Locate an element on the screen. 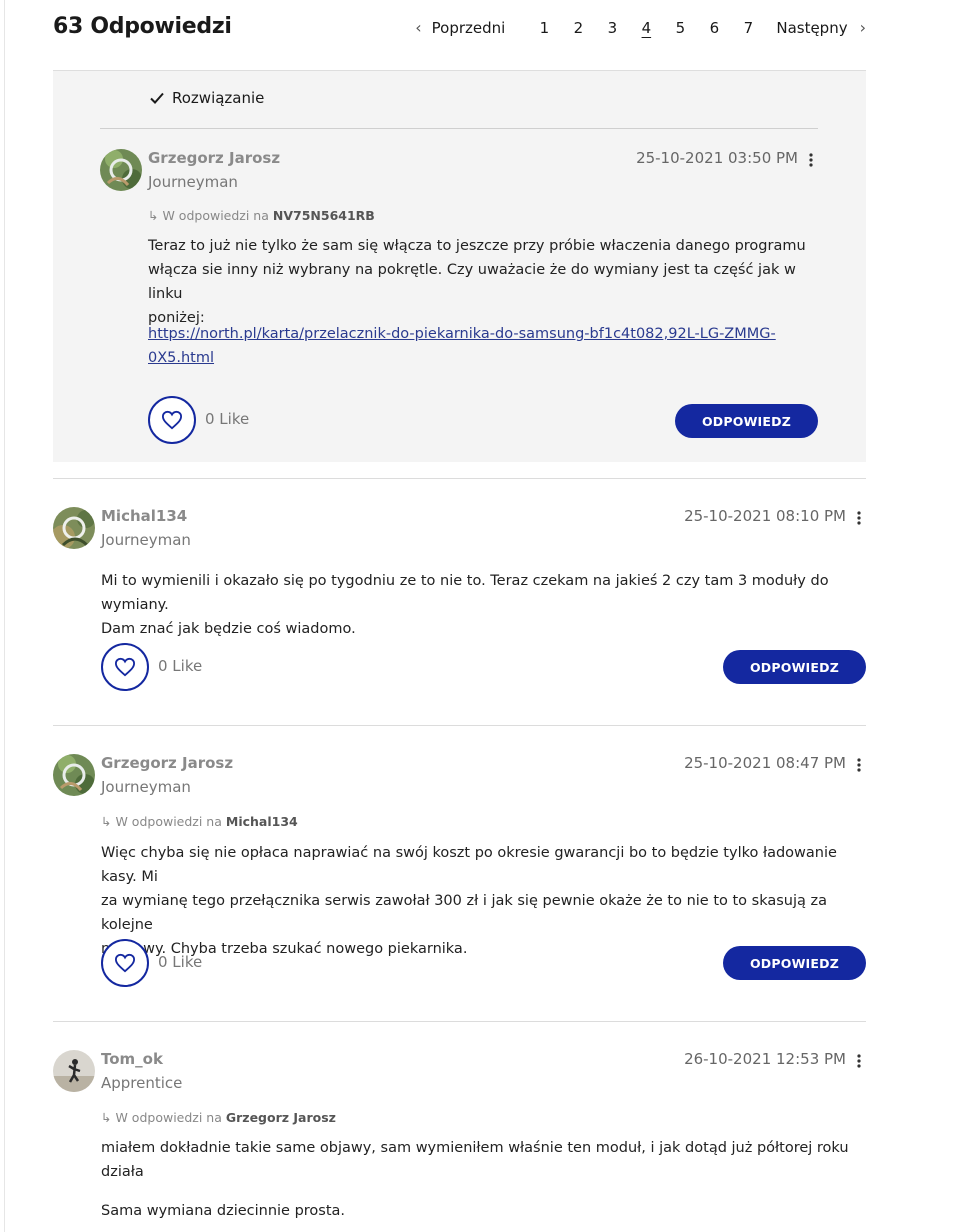 This screenshot has width=967, height=1232. reply-reference: ↳ W odpowiedzi na Grzegorz Jarosz is located at coordinates (218, 1117).